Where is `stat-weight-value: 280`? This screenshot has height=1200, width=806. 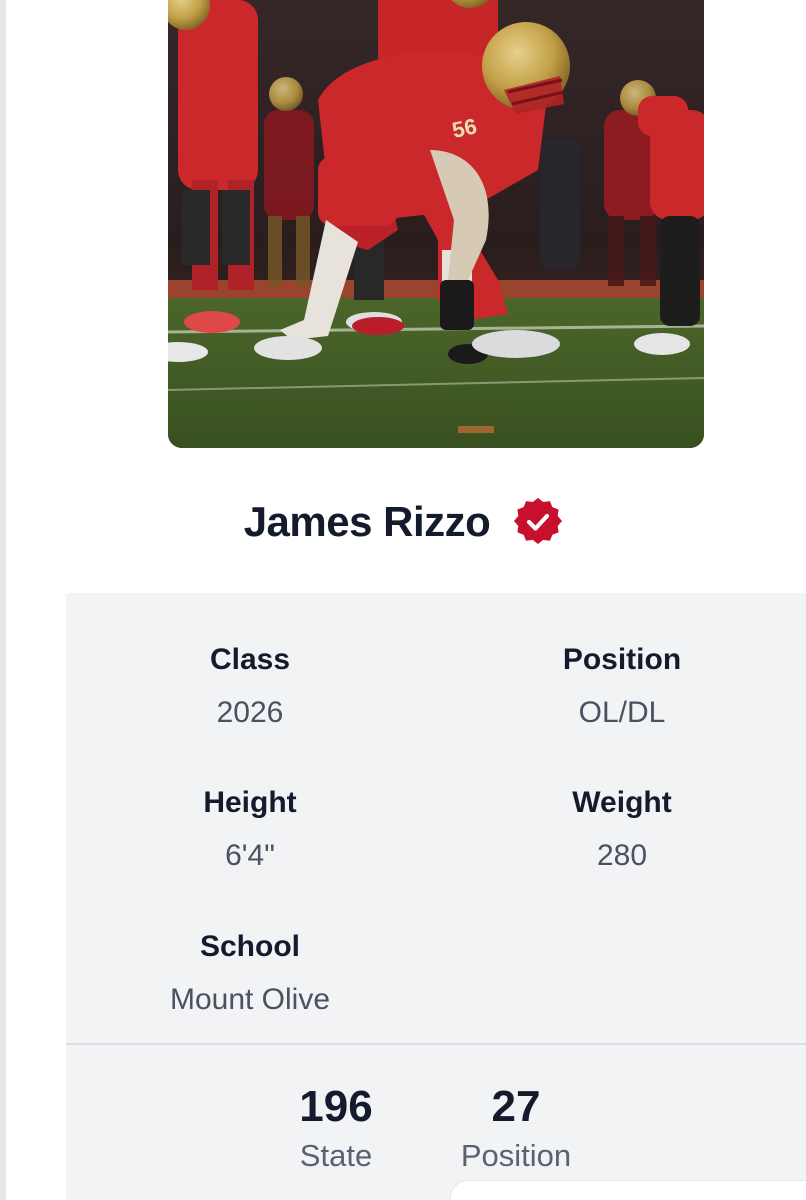 stat-weight-value: 280 is located at coordinates (622, 855).